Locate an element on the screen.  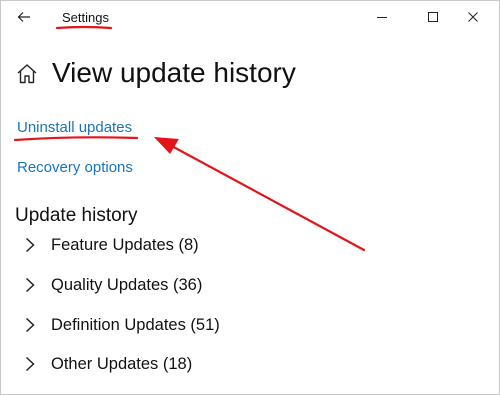
history-item-definition-updates: Definition Updates (51) is located at coordinates (121, 325).